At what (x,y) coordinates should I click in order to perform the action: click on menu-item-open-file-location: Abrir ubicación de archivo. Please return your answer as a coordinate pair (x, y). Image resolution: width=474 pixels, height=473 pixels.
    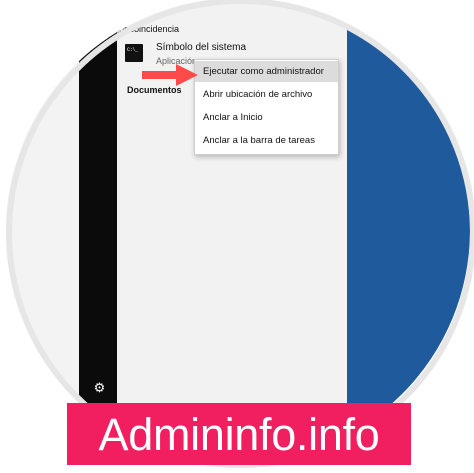
    Looking at the image, I should click on (266, 94).